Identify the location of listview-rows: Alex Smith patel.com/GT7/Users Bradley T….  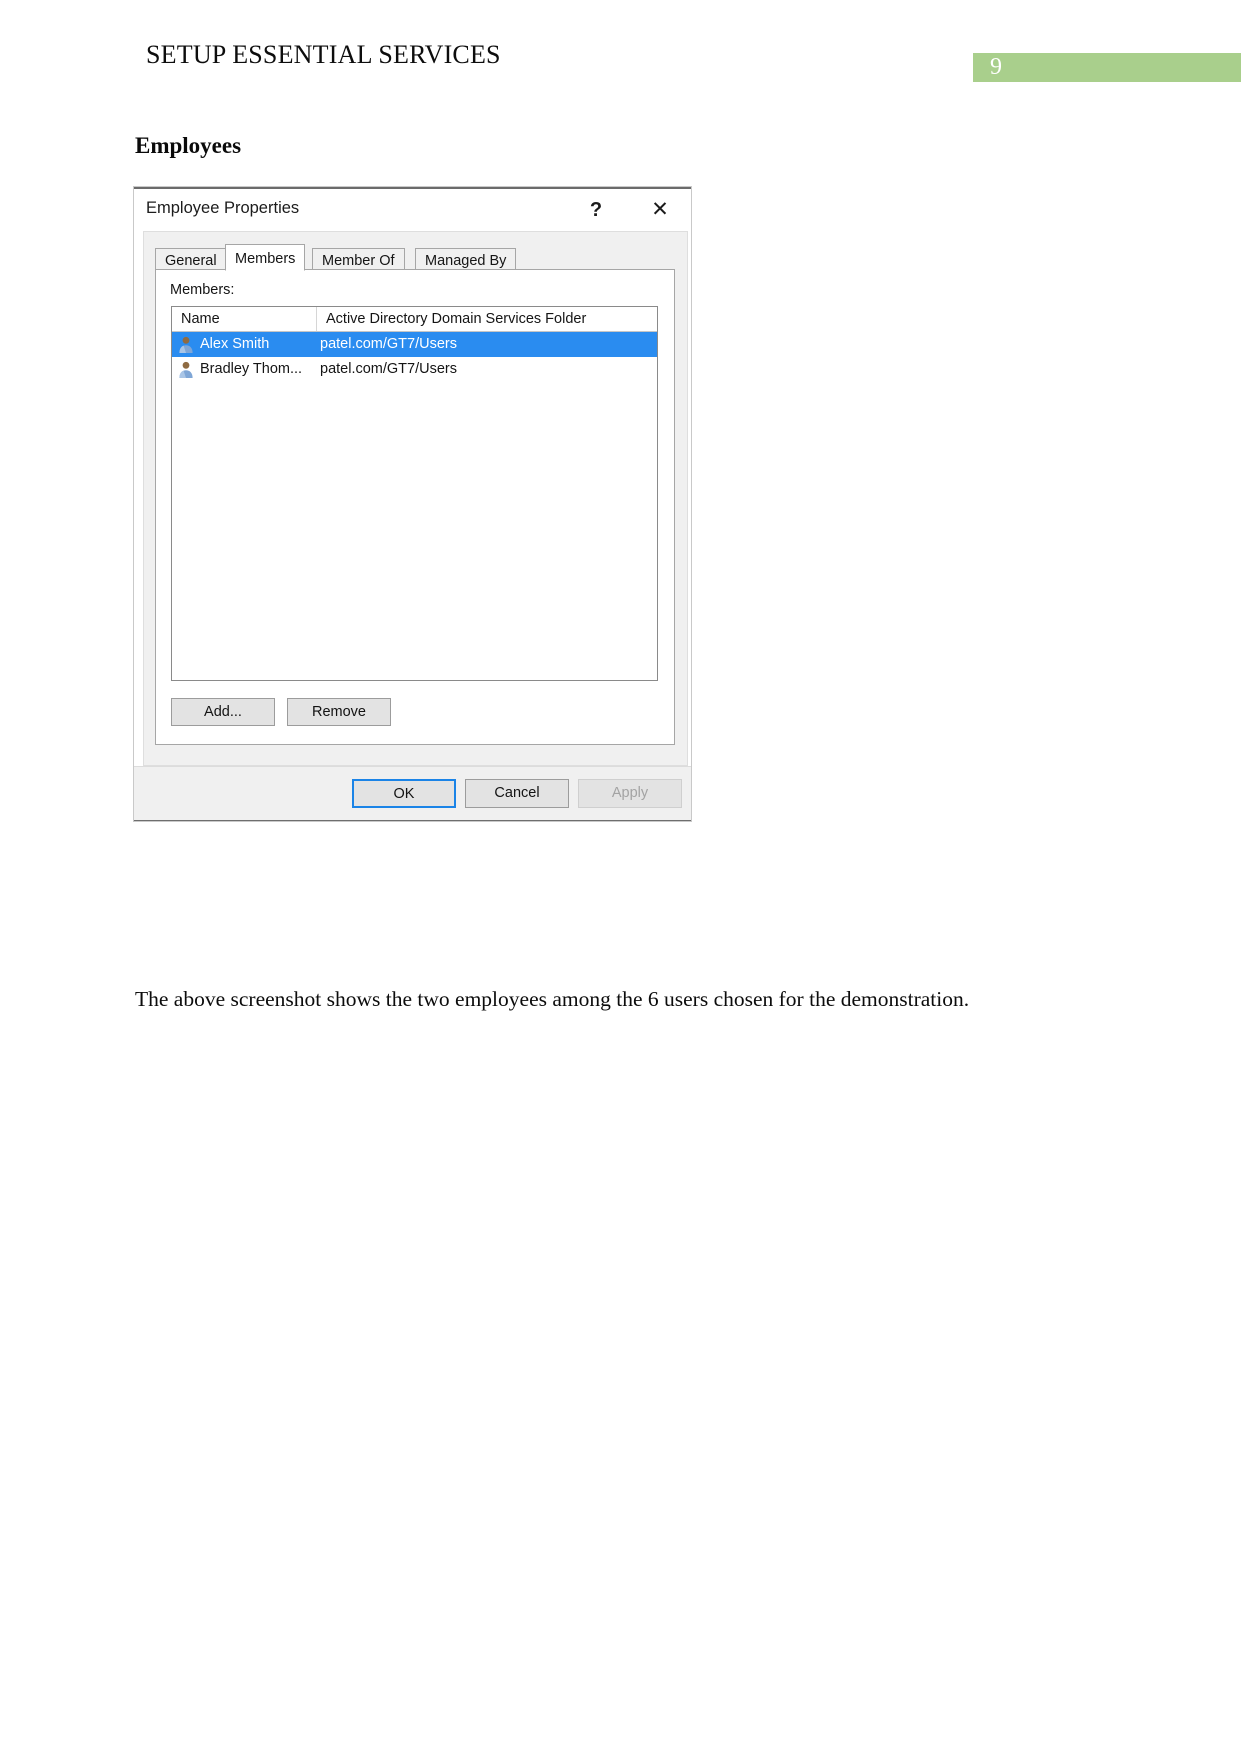
(414, 357).